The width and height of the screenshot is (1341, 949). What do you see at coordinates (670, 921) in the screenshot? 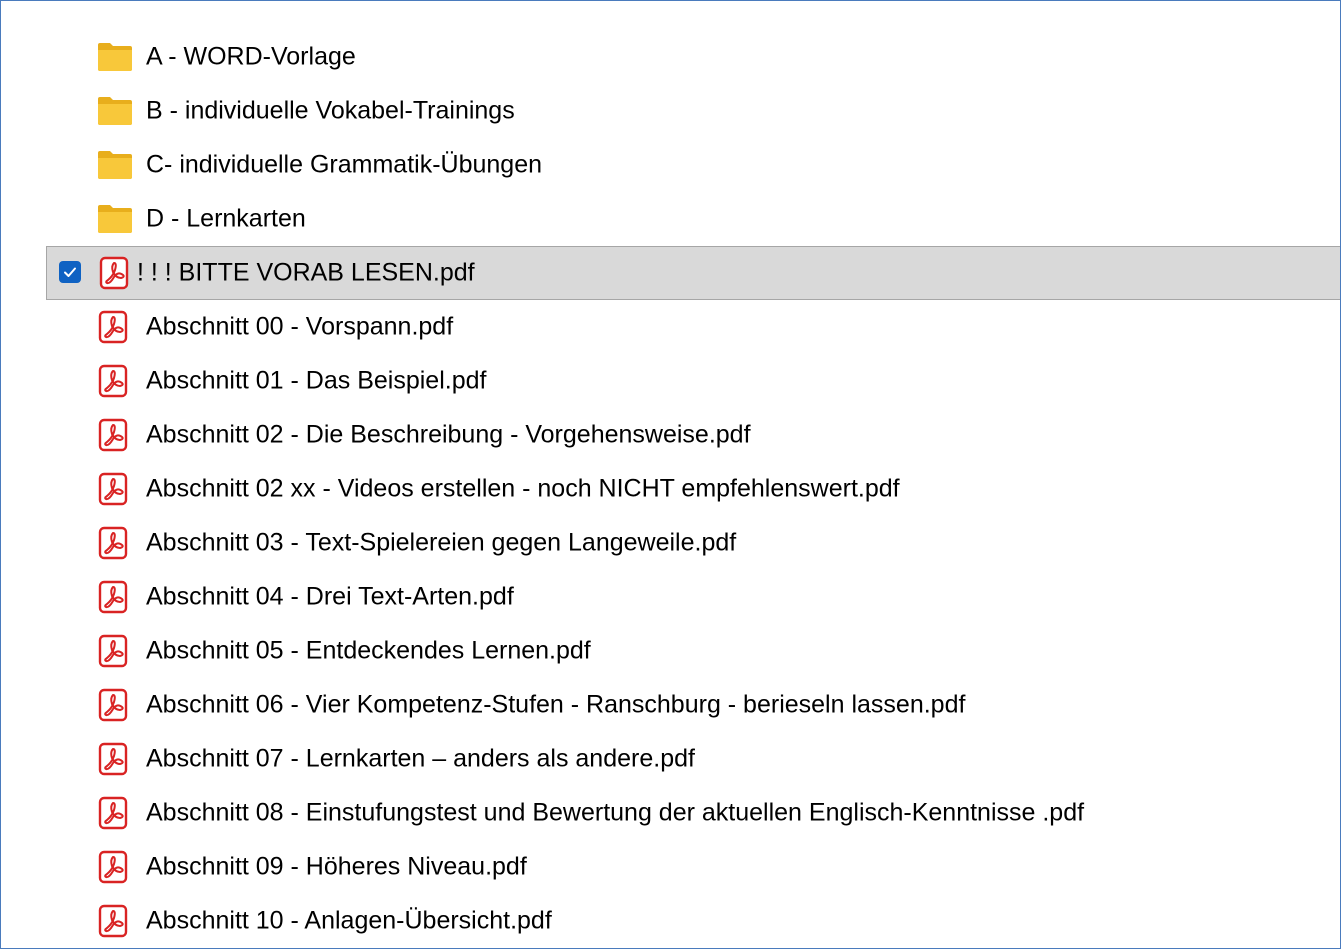
I see `file-item: Abschnitt 10 - Anlagen-Übersicht.pdf` at bounding box center [670, 921].